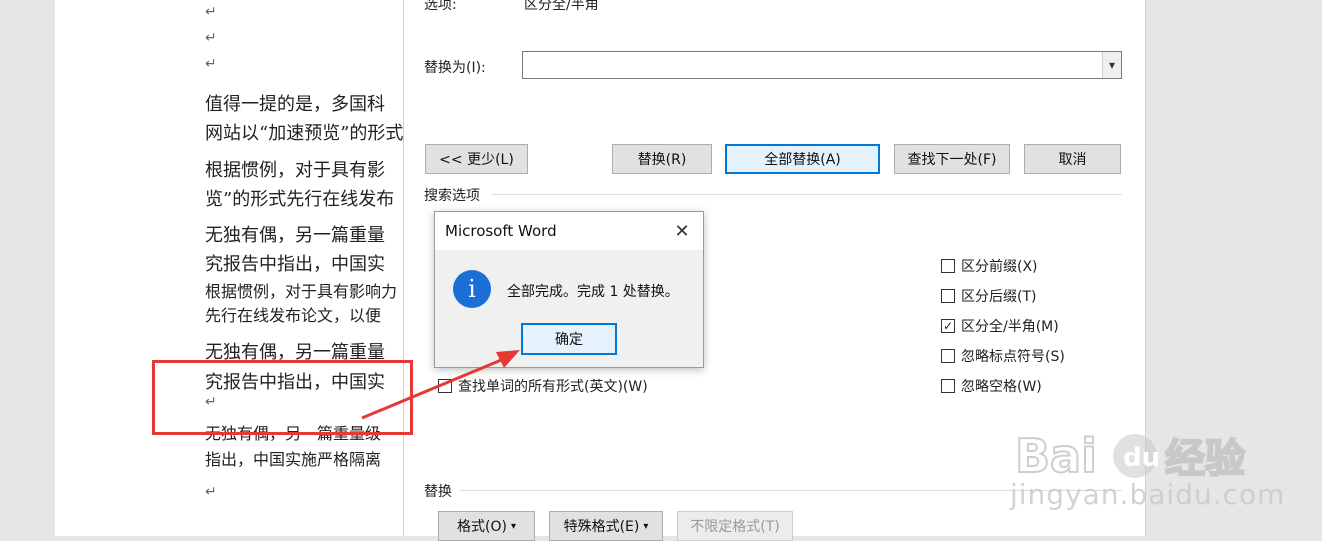 The image size is (1322, 541). I want to click on special-format-button: 特殊格式(E) ▾, so click(606, 526).